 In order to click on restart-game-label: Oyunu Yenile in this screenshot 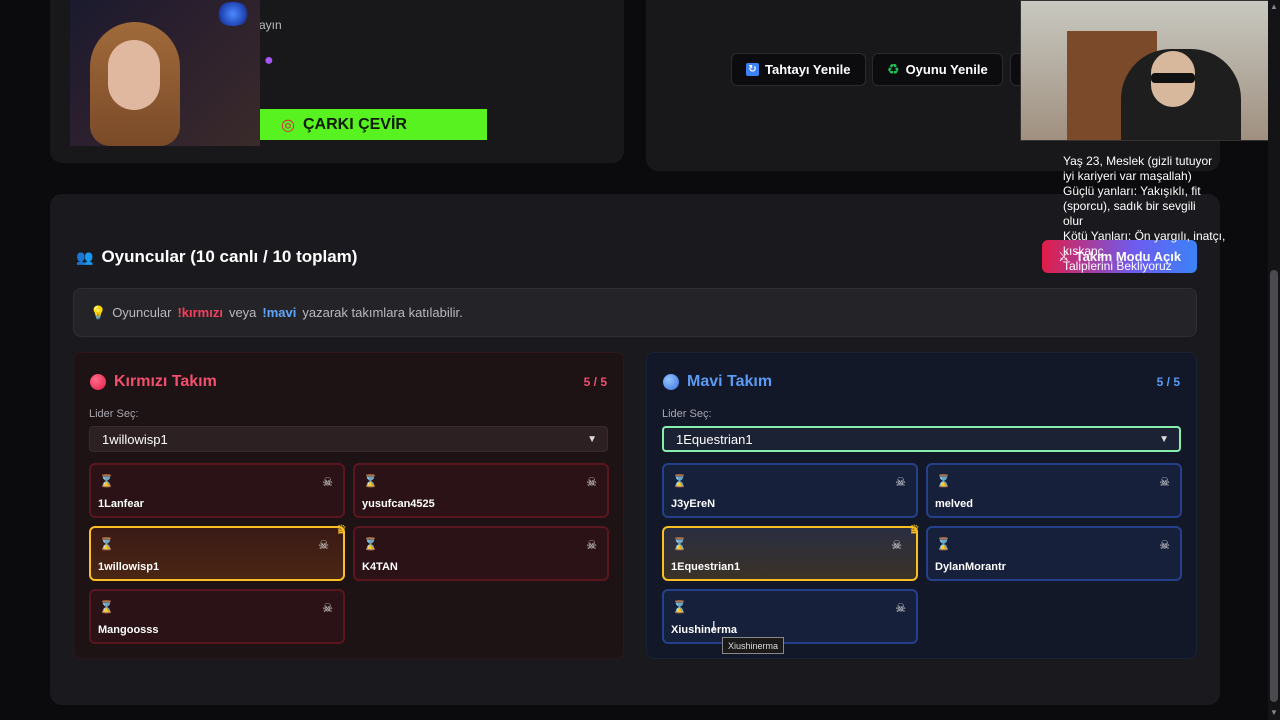, I will do `click(946, 69)`.